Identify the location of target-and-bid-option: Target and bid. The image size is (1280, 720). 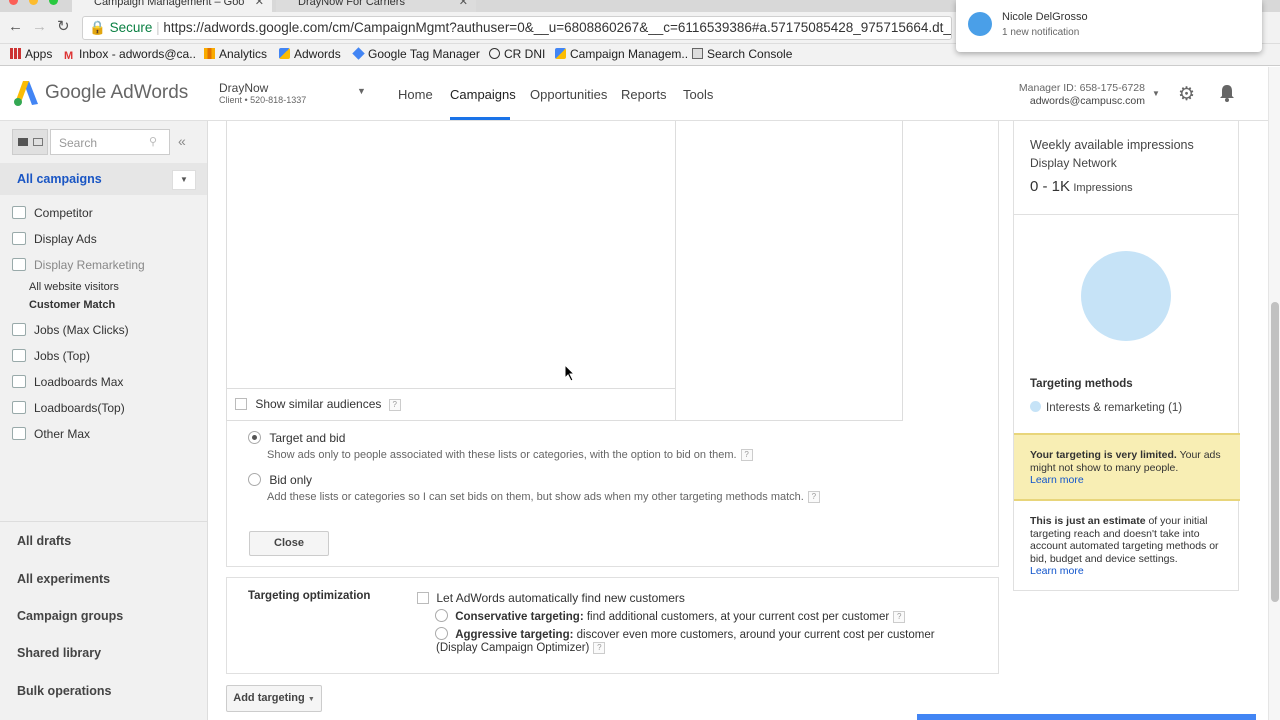
(296, 438).